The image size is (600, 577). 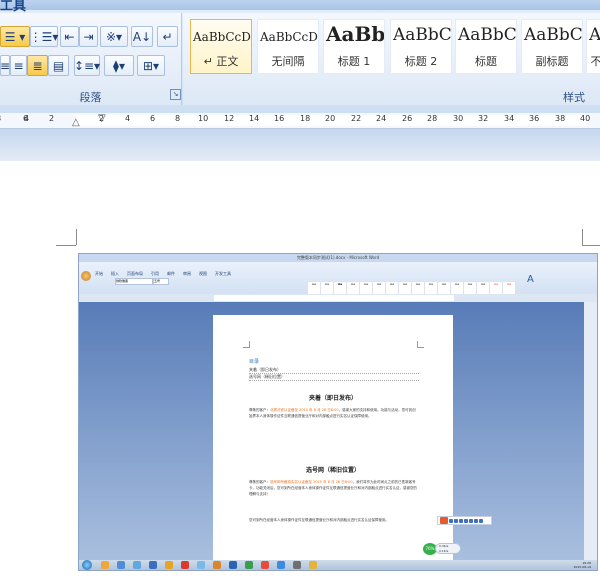 I want to click on align-left-button: ≡, so click(x=5, y=65).